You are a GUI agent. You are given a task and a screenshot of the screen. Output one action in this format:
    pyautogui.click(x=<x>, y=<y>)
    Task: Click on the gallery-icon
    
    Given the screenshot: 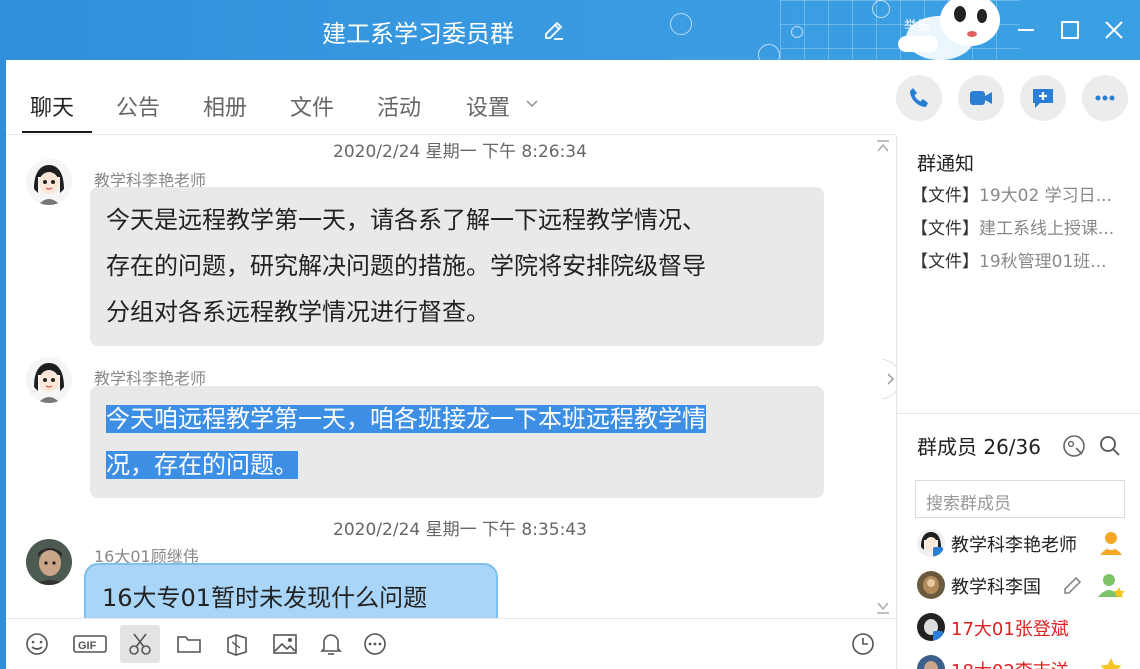 What is the action you would take?
    pyautogui.click(x=237, y=645)
    